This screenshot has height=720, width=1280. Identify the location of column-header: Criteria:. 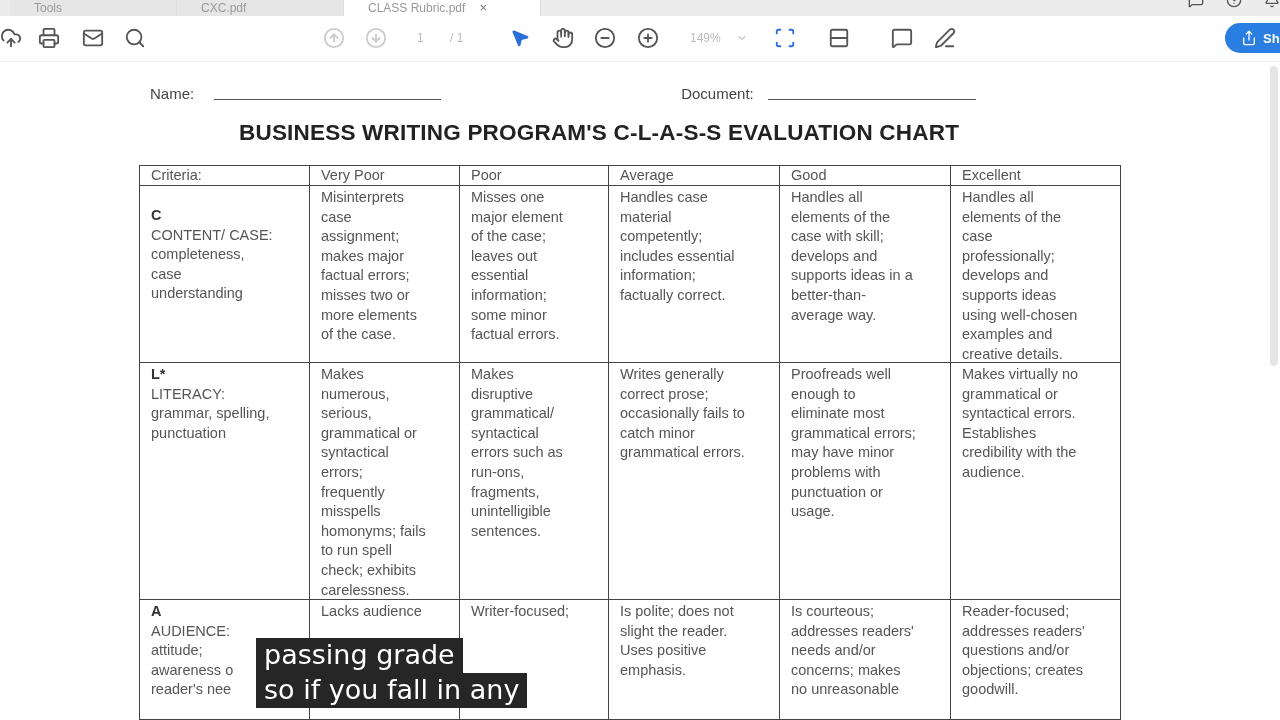
(225, 176).